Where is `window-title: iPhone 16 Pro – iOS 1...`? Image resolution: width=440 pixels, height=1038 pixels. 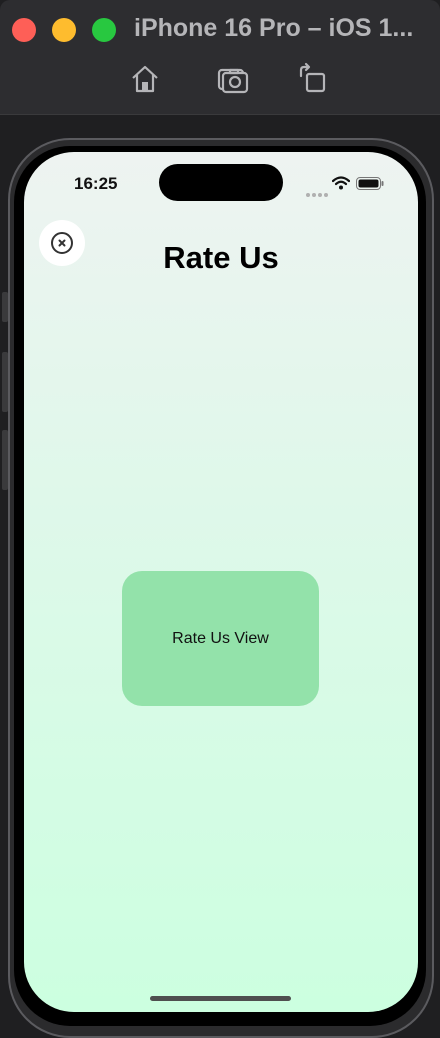
window-title: iPhone 16 Pro – iOS 1... is located at coordinates (274, 28).